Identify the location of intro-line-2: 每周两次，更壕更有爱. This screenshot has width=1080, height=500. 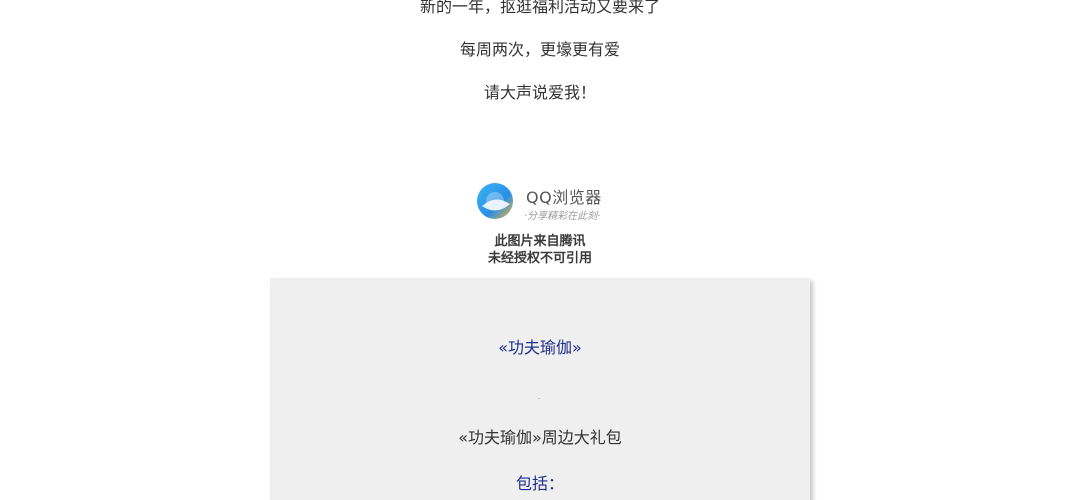
(539, 49).